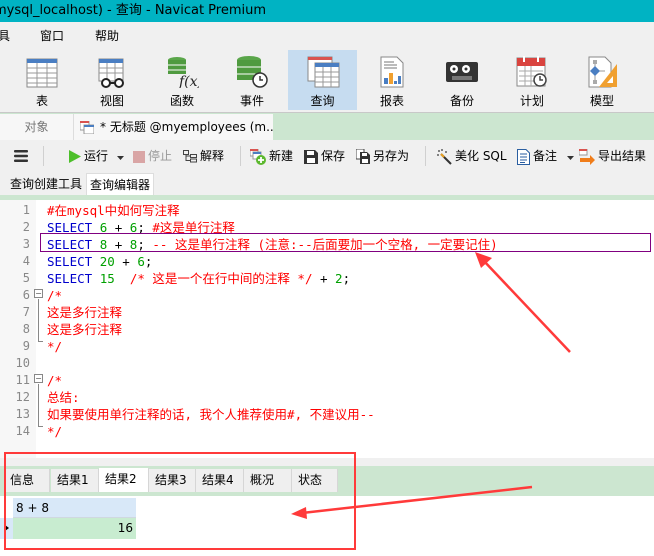 Image resolution: width=654 pixels, height=556 pixels. What do you see at coordinates (27, 480) in the screenshot?
I see `tab-info: 信息` at bounding box center [27, 480].